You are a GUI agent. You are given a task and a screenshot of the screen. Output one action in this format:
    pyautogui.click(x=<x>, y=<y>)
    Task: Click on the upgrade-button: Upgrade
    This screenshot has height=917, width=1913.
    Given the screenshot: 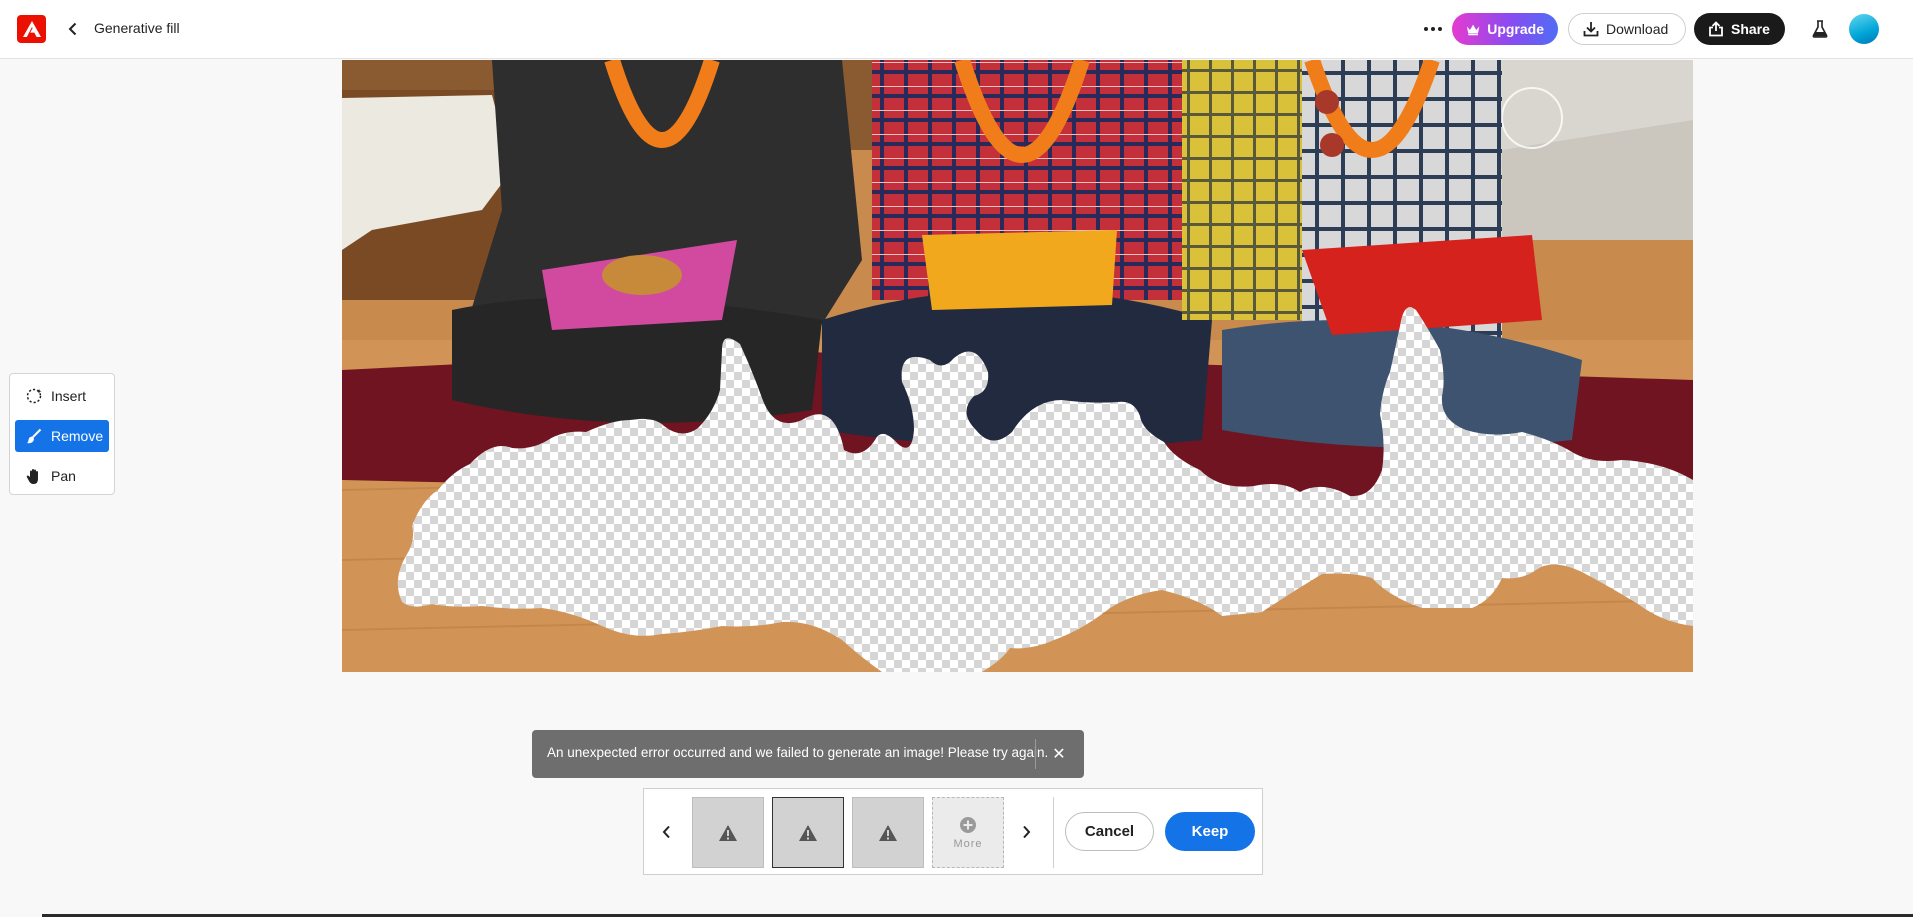 What is the action you would take?
    pyautogui.click(x=1505, y=29)
    